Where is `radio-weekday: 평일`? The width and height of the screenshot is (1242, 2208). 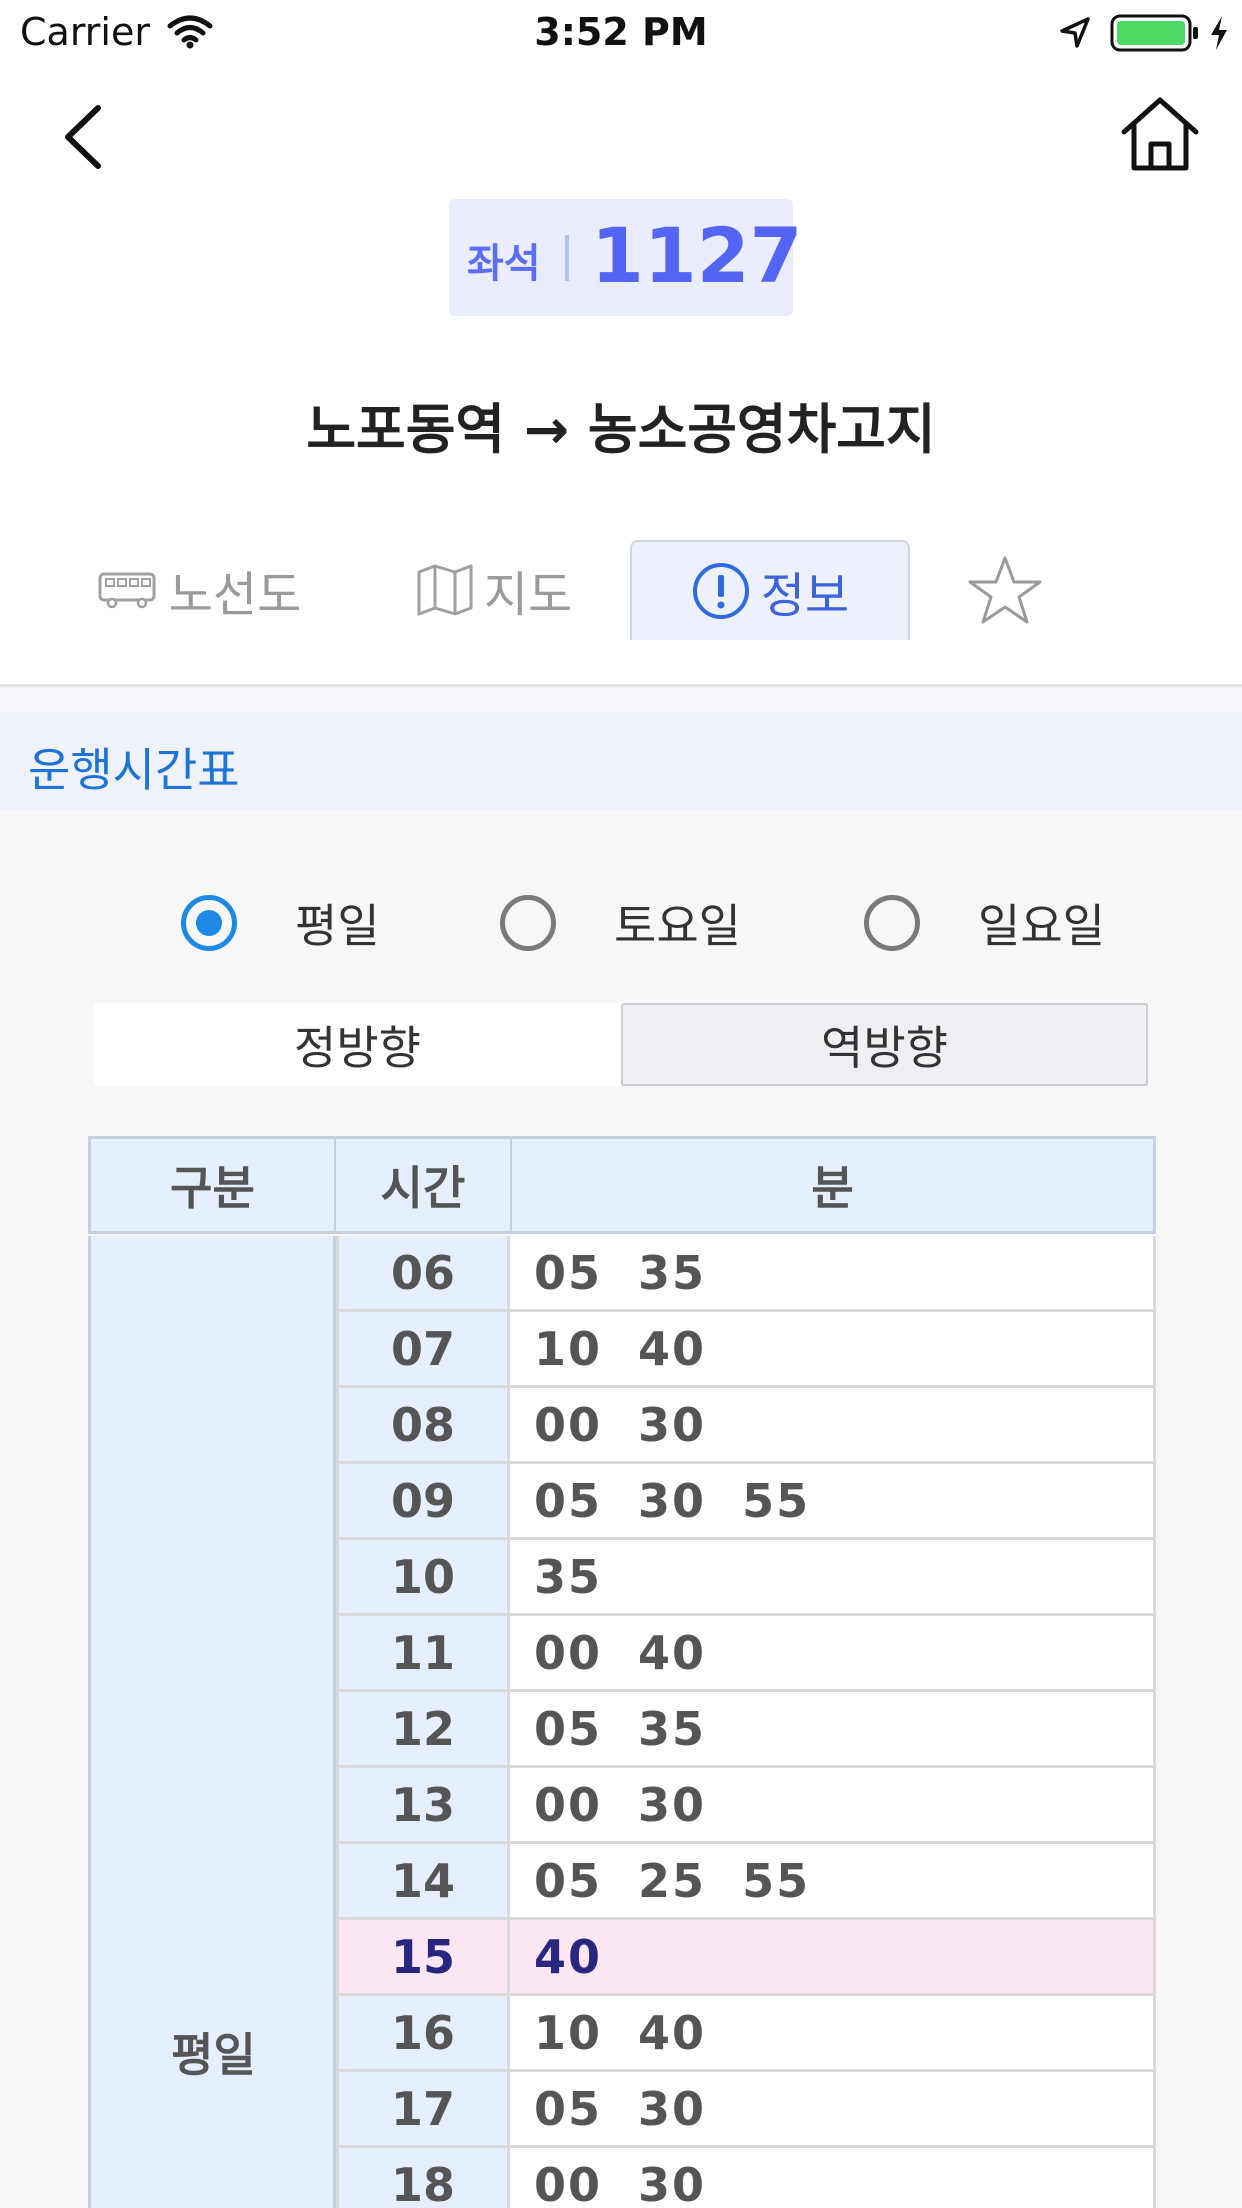 radio-weekday: 평일 is located at coordinates (280, 923).